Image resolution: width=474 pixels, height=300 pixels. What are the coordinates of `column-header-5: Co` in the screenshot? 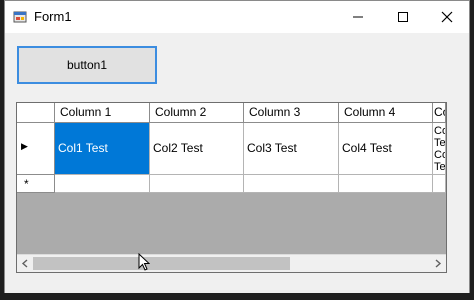 It's located at (439, 113).